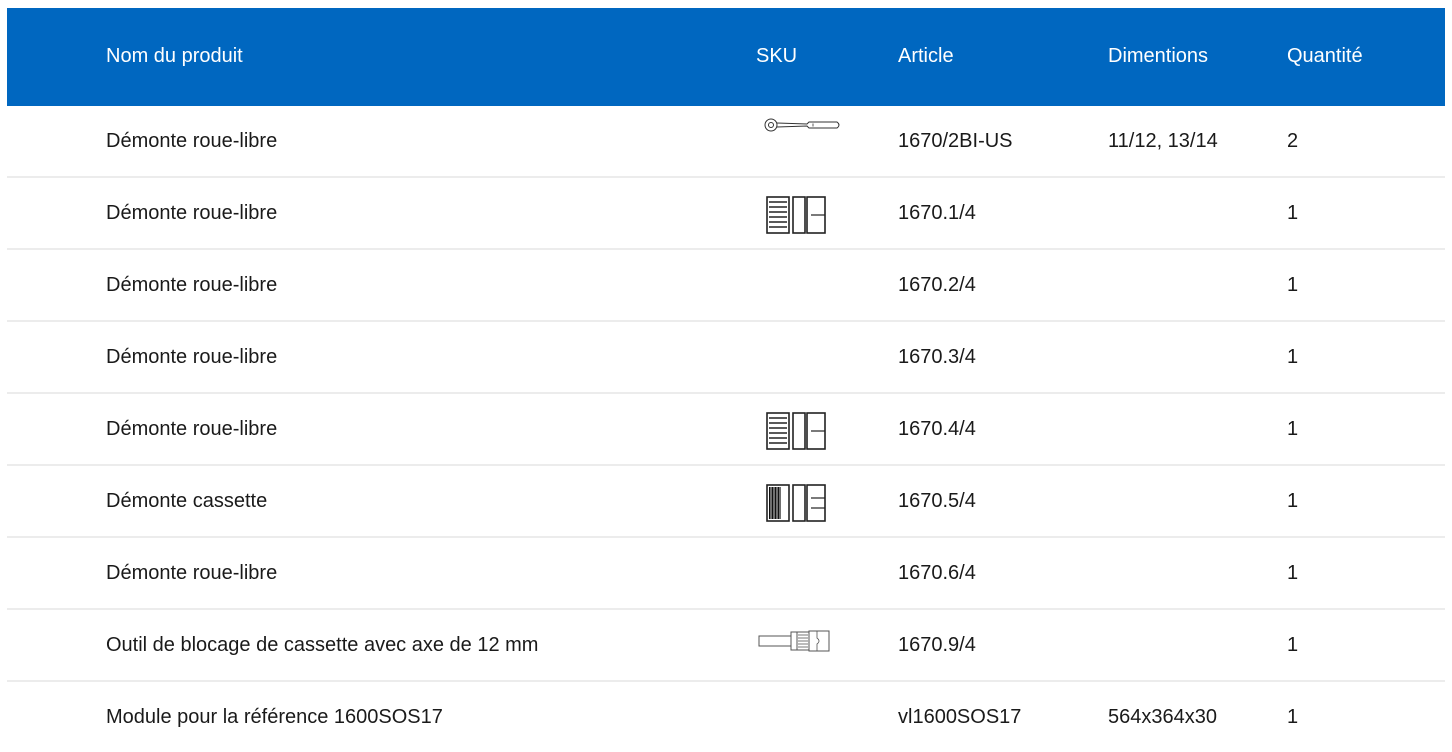 The image size is (1452, 752). I want to click on cassette-lockring-tool-icon, so click(794, 641).